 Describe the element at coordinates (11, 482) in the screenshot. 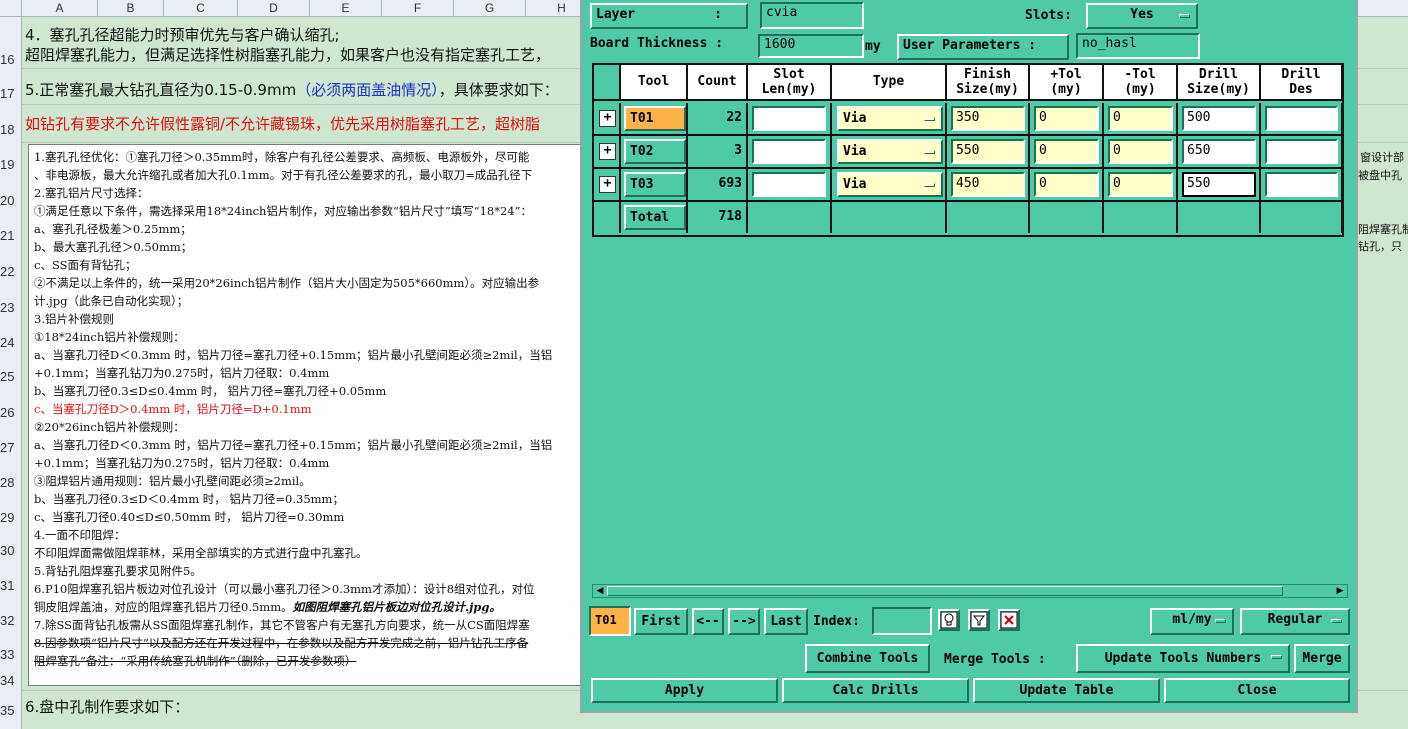

I see `row-header: 28` at that location.